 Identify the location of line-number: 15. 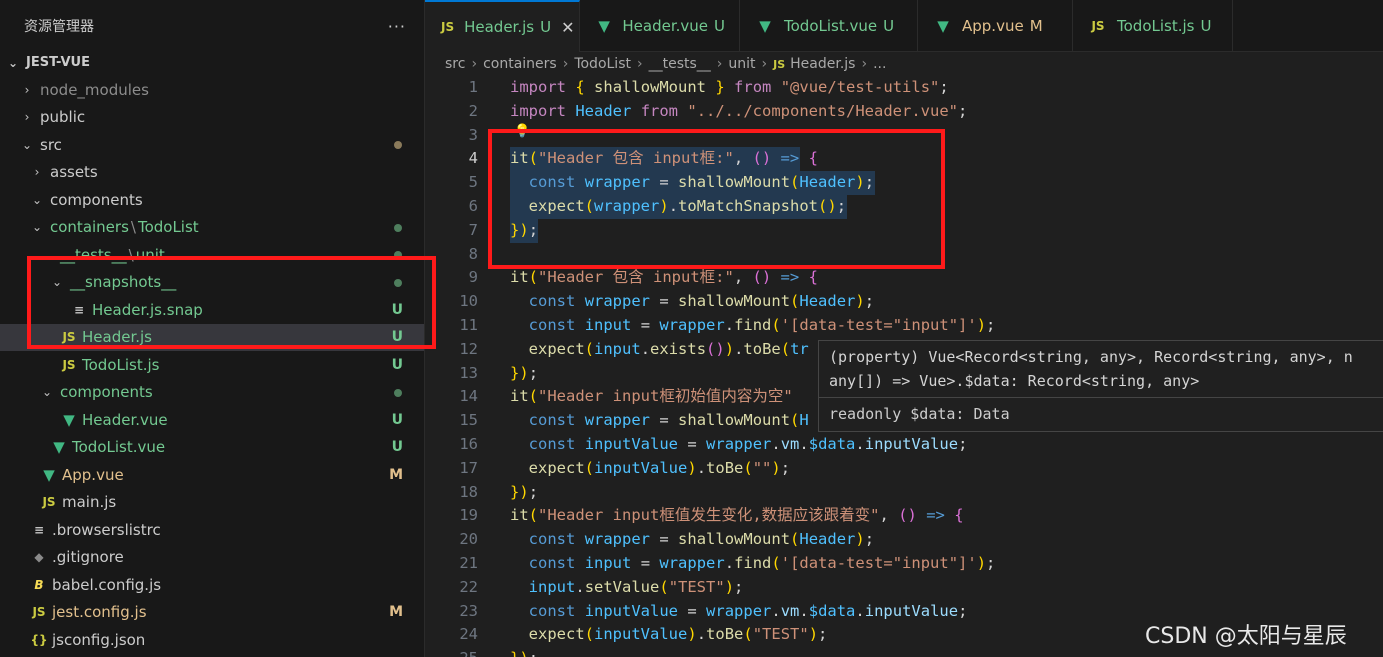
(468, 420).